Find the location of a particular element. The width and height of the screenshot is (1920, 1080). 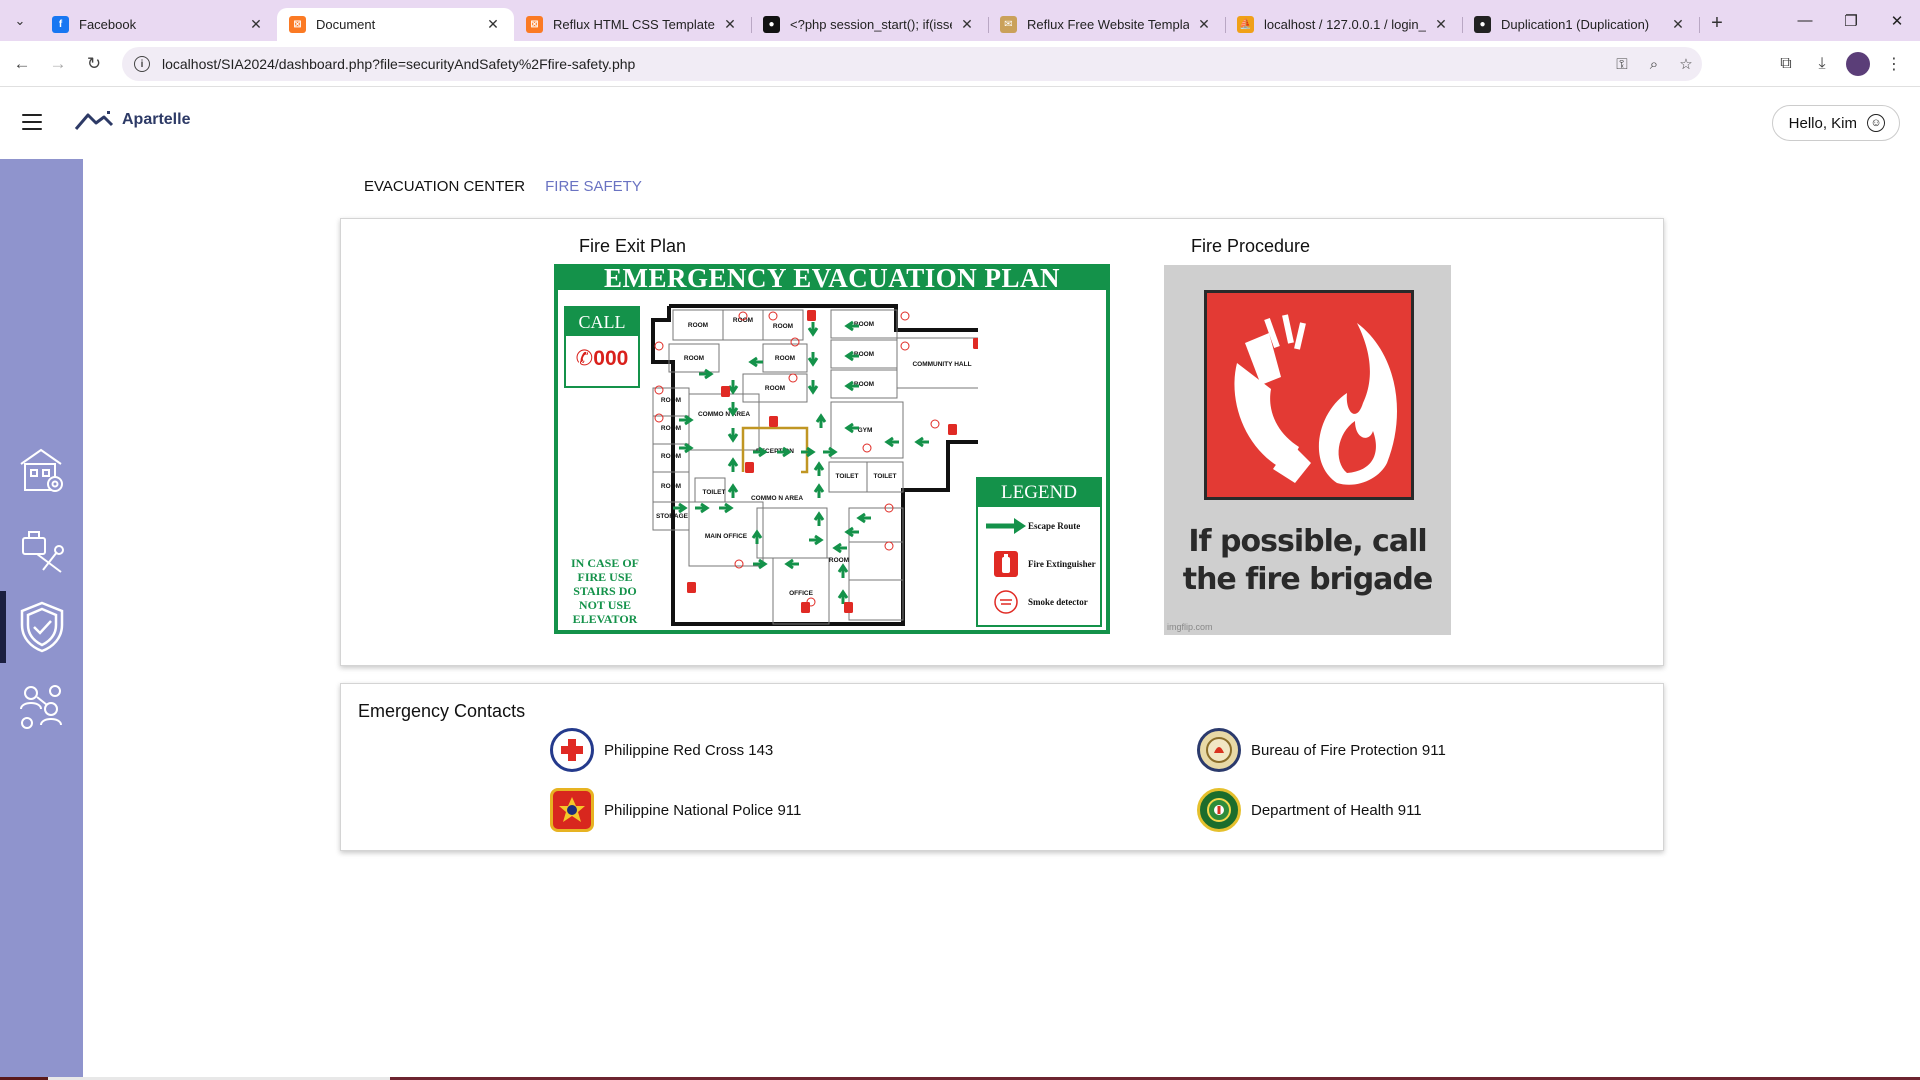

tab-search-chevron-icon: ⌄ is located at coordinates (20, 20).